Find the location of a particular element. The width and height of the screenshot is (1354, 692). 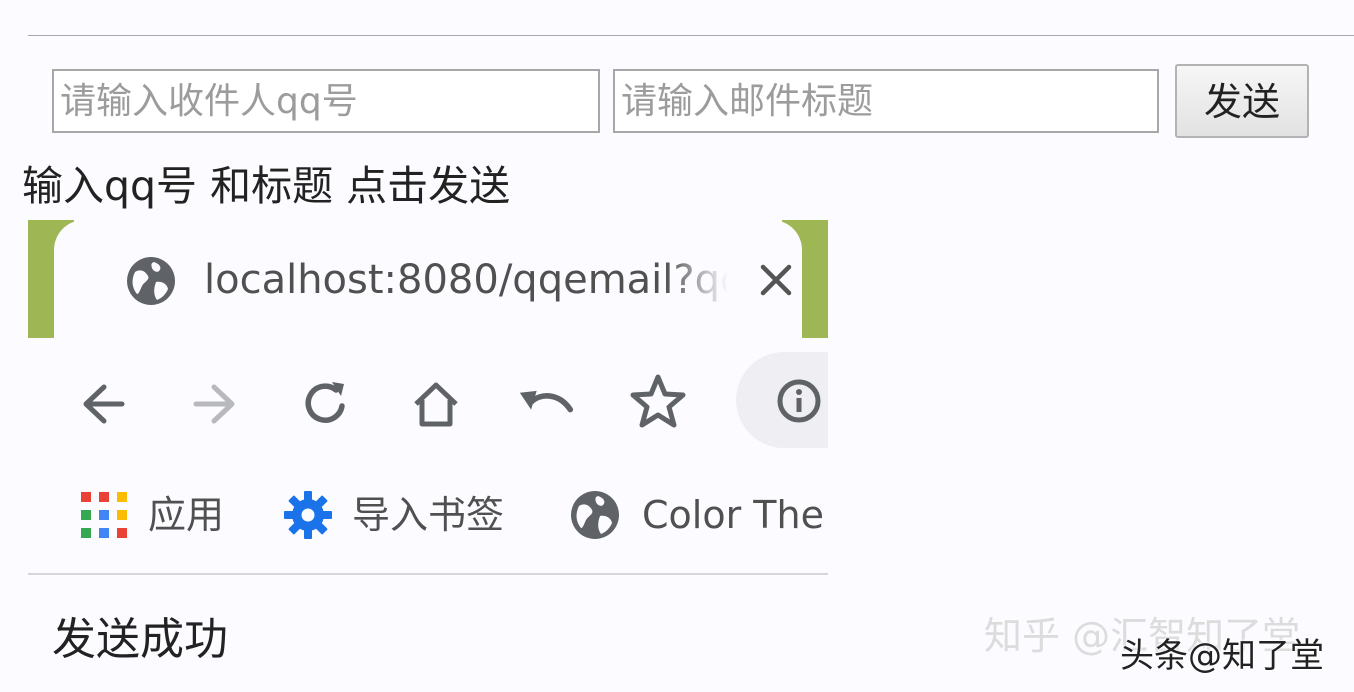

address-bar is located at coordinates (782, 400).